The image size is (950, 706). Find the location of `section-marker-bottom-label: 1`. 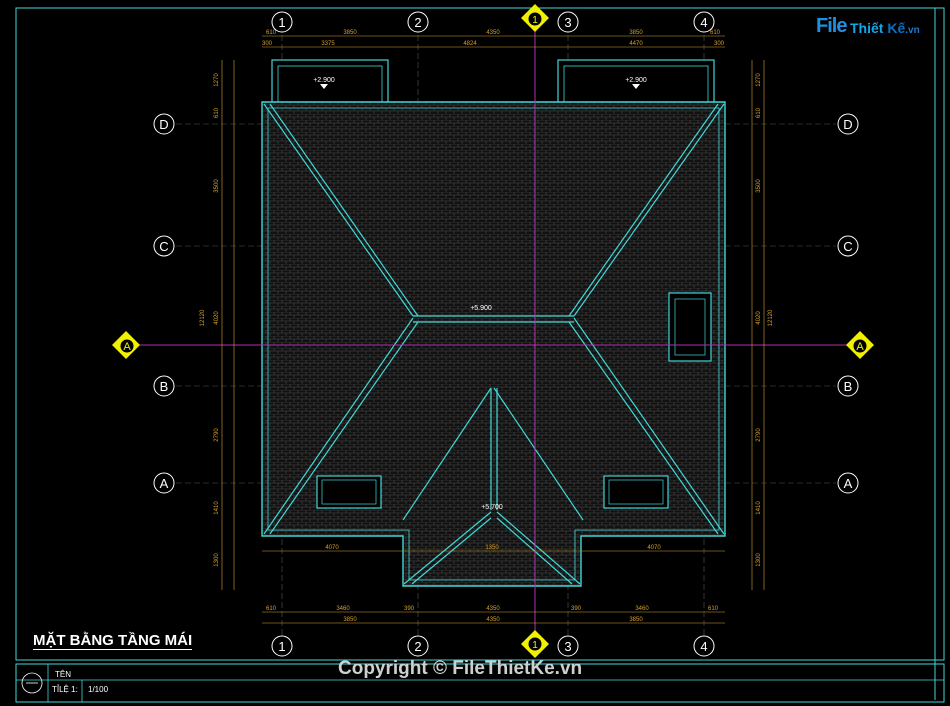

section-marker-bottom-label: 1 is located at coordinates (535, 645).